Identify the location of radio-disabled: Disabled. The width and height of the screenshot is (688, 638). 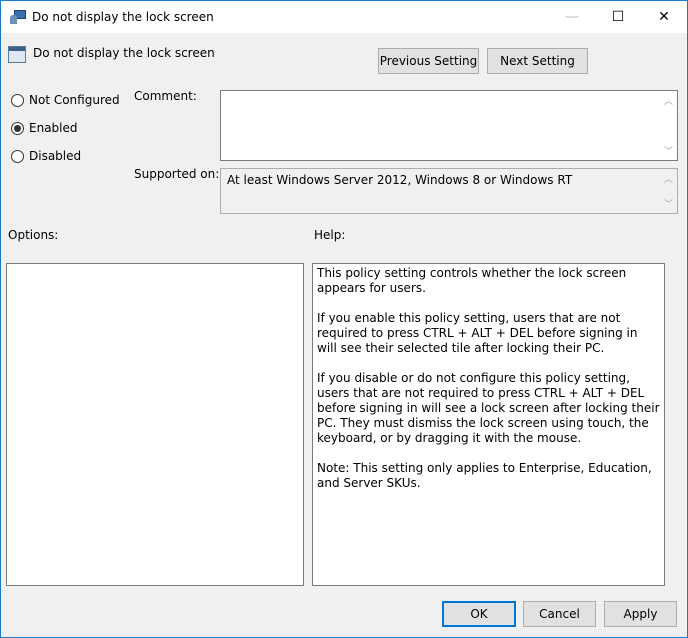
(46, 156).